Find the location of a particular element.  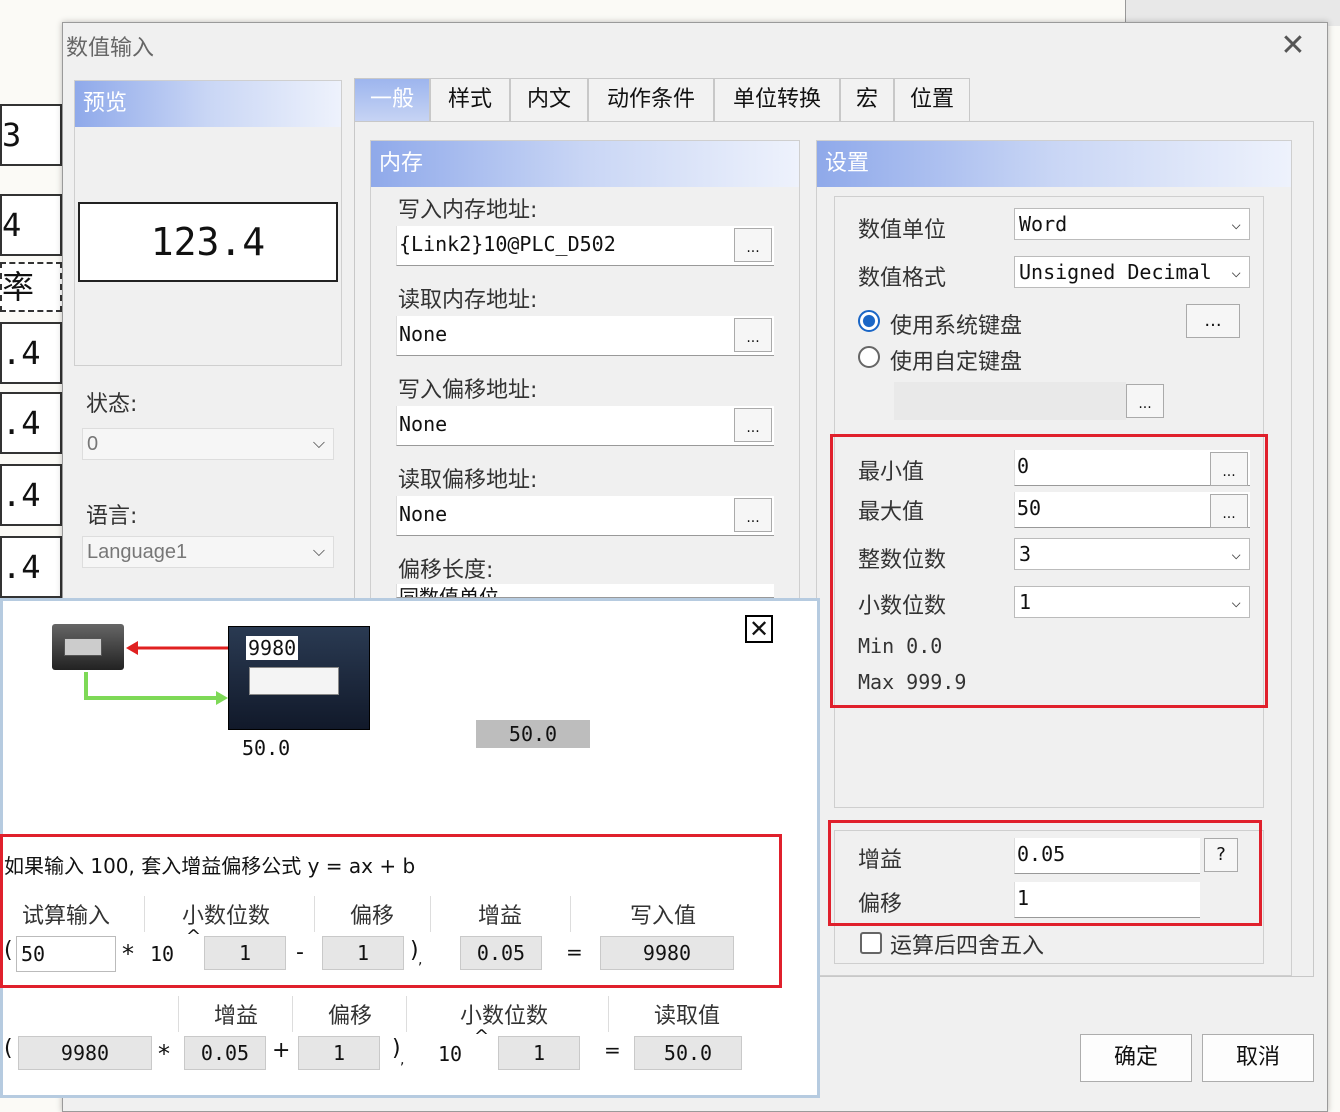

settings-header: 设置 is located at coordinates (1054, 164).